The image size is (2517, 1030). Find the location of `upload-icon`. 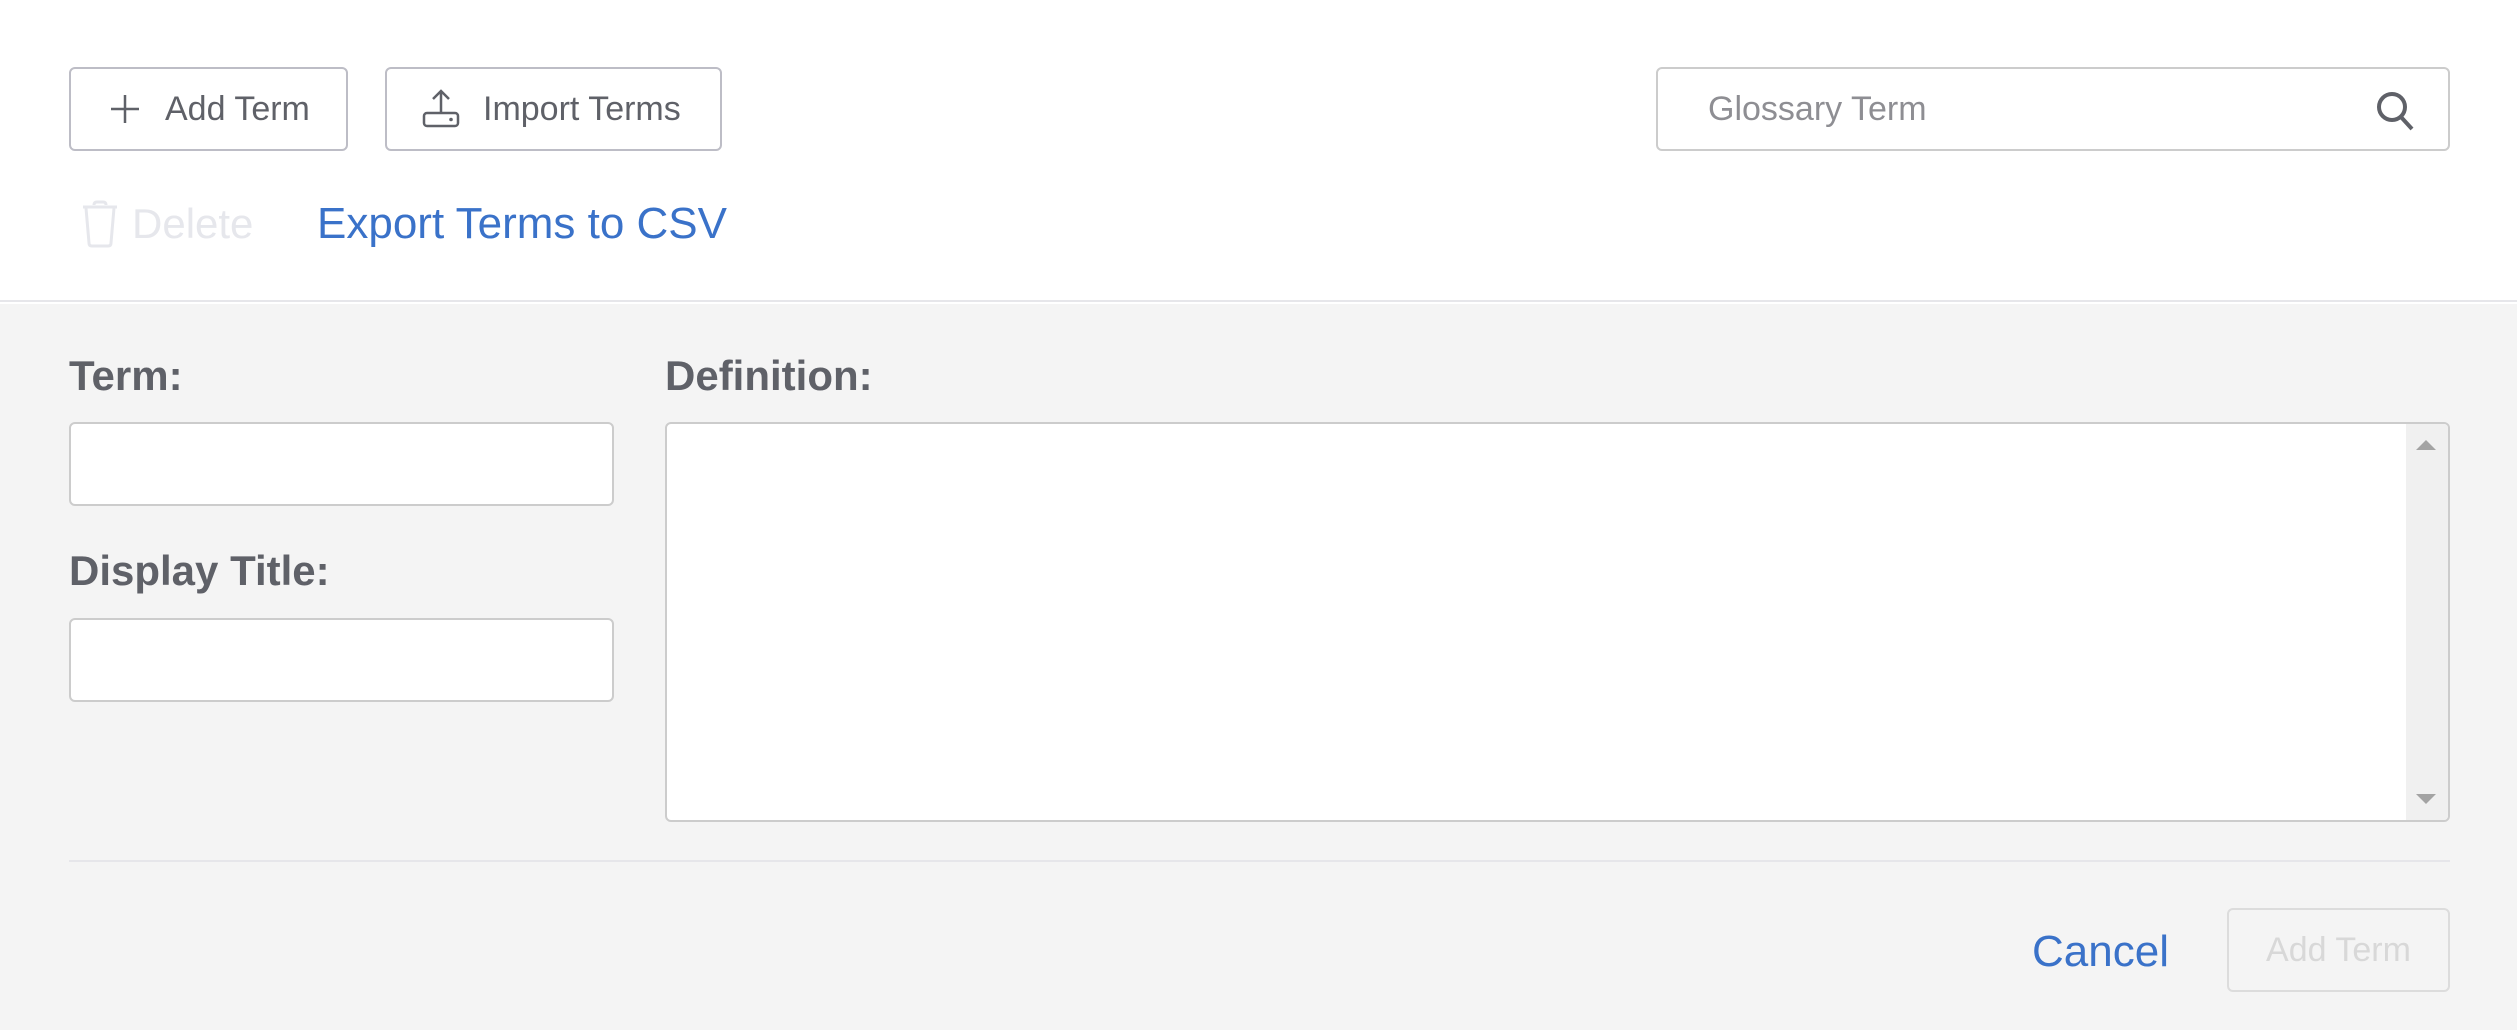

upload-icon is located at coordinates (441, 109).